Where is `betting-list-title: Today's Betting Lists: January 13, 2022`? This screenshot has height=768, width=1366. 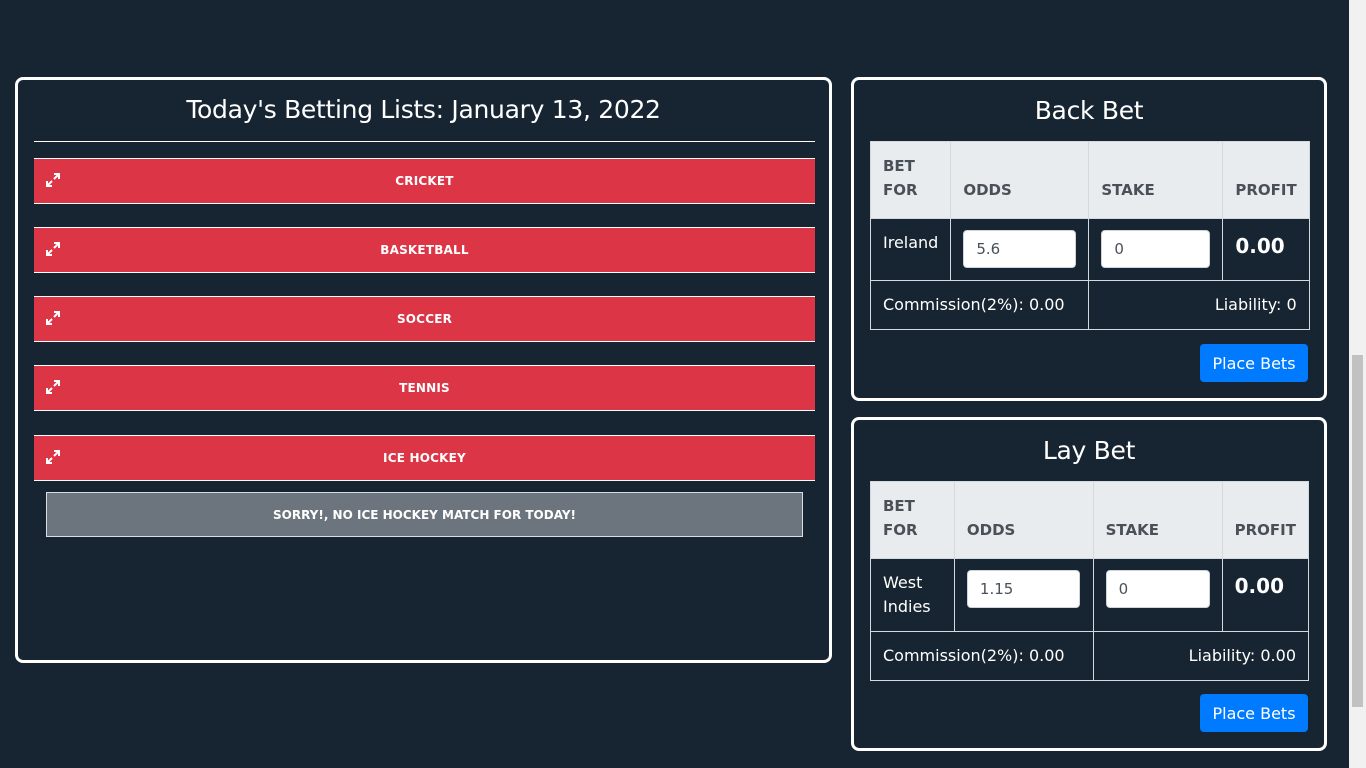
betting-list-title: Today's Betting Lists: January 13, 2022 is located at coordinates (423, 109).